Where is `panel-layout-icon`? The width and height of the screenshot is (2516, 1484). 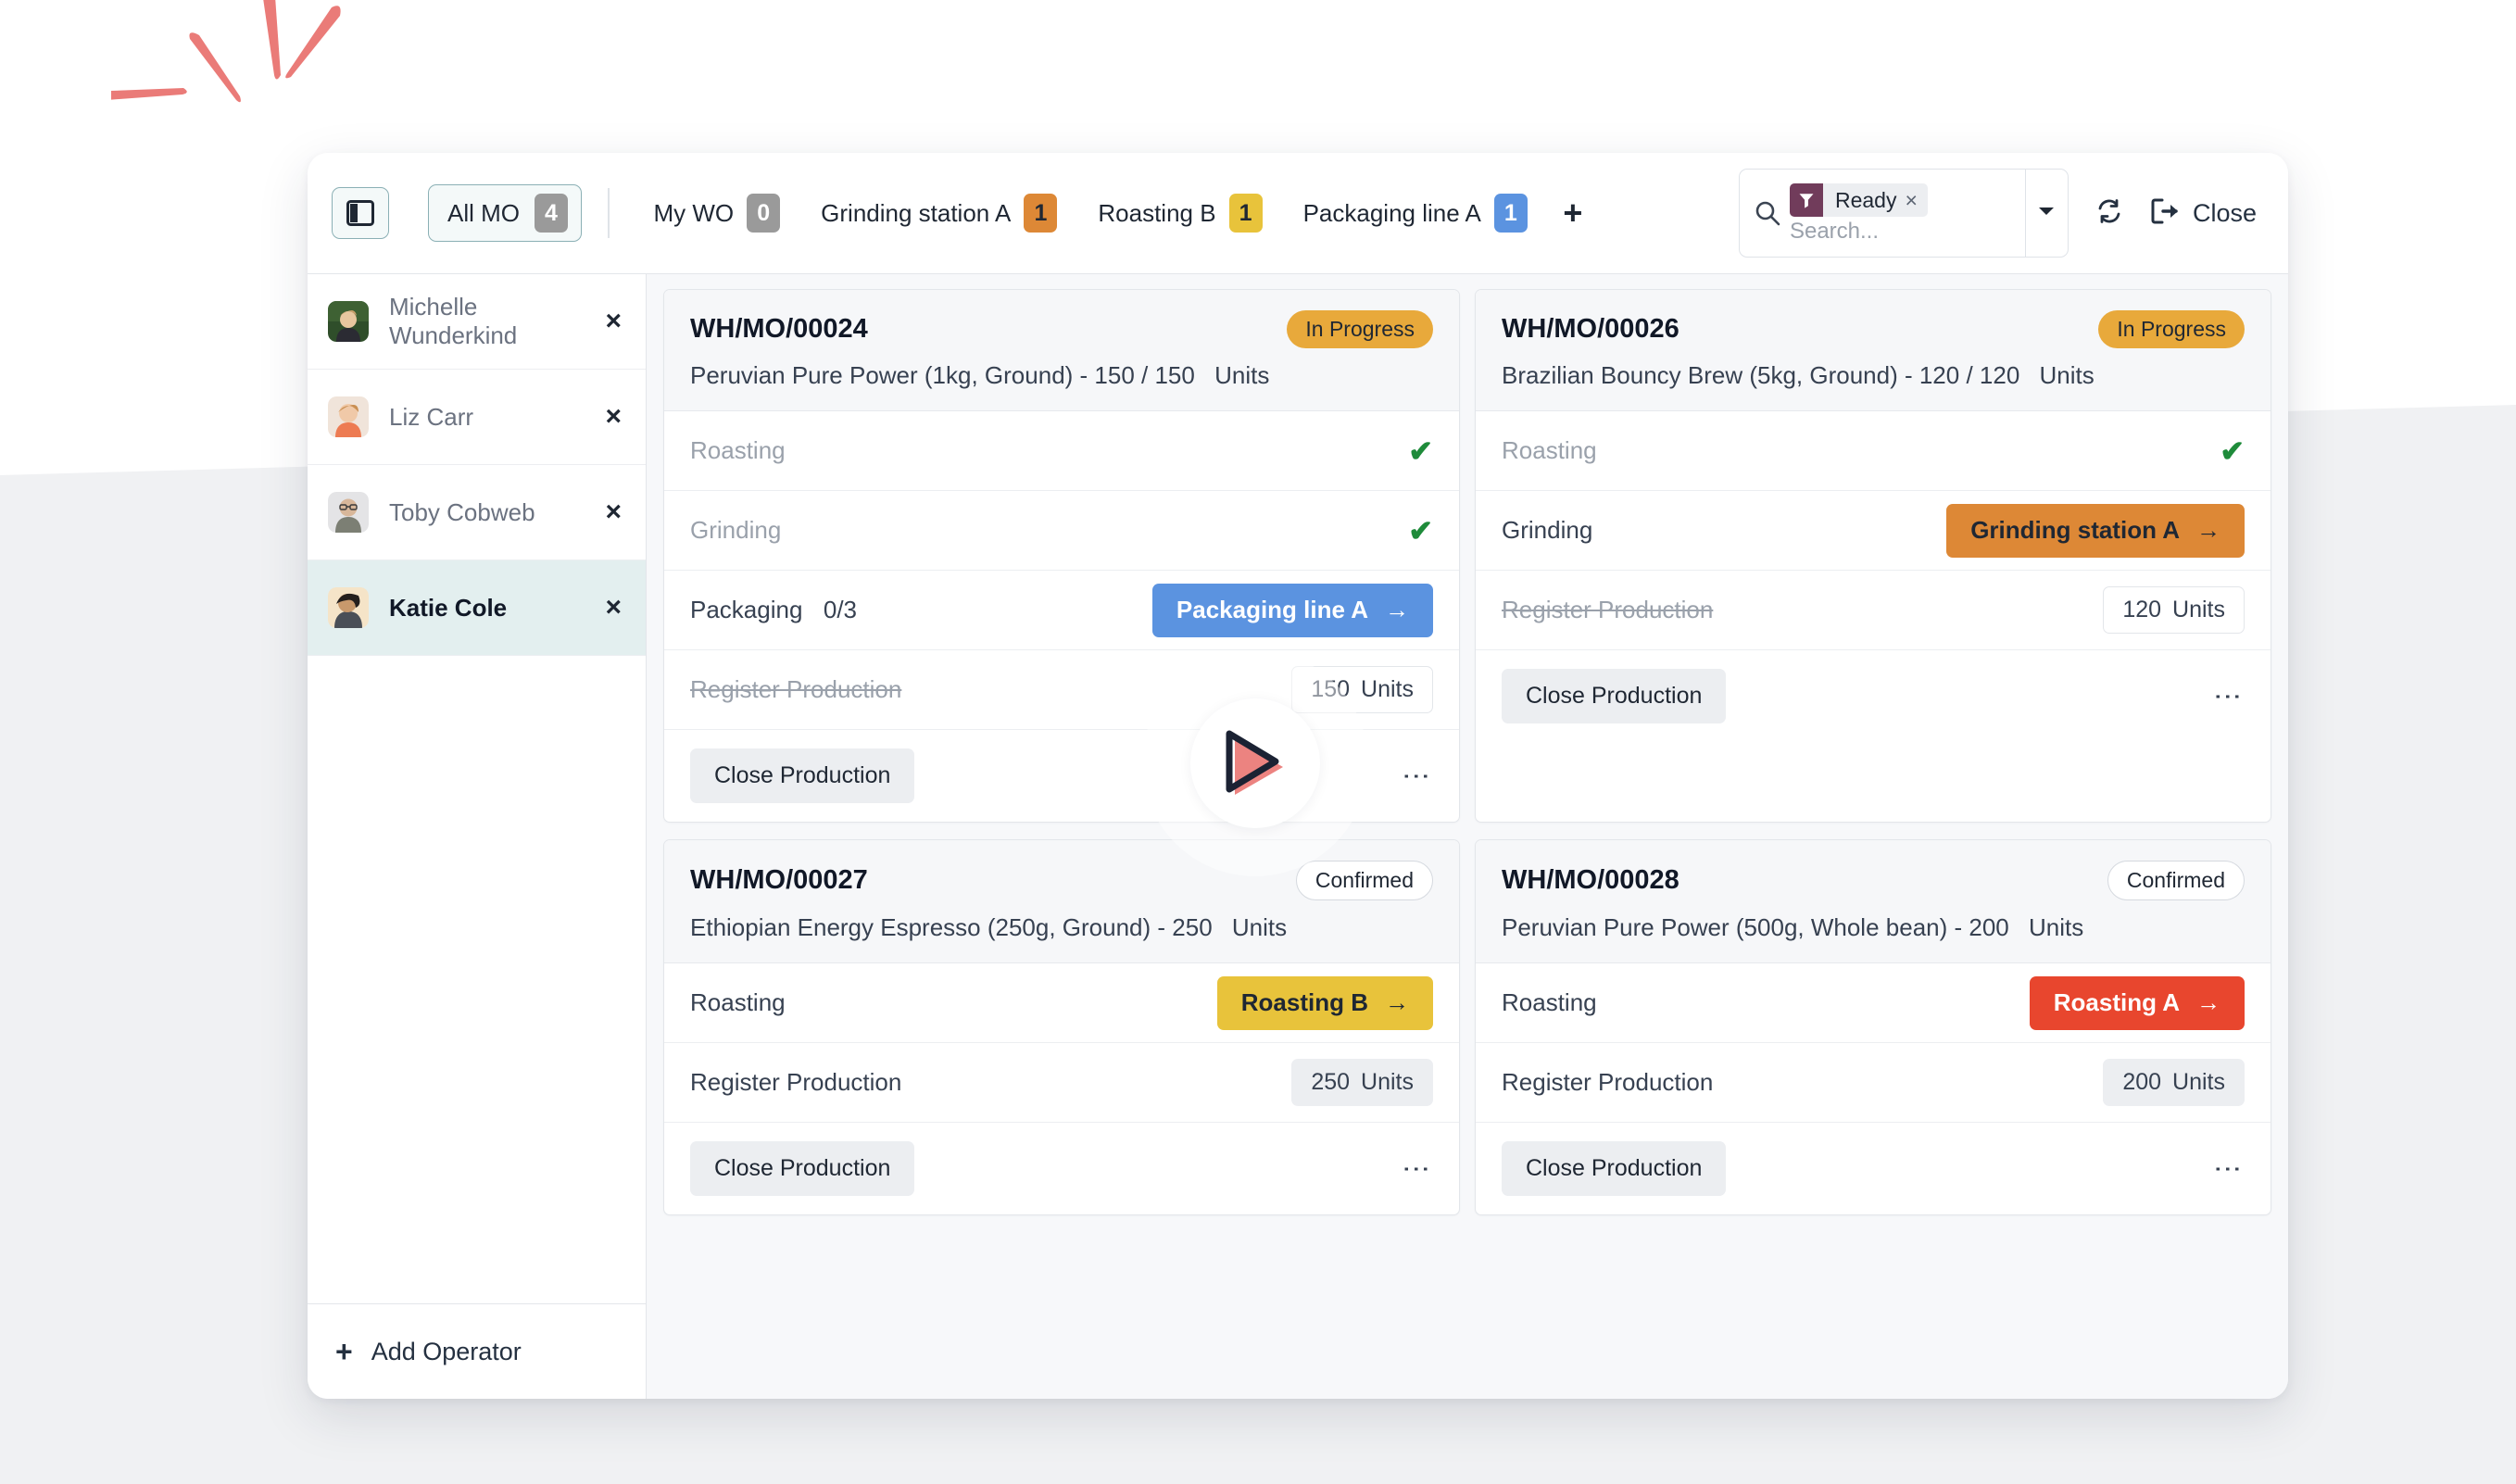 panel-layout-icon is located at coordinates (360, 213).